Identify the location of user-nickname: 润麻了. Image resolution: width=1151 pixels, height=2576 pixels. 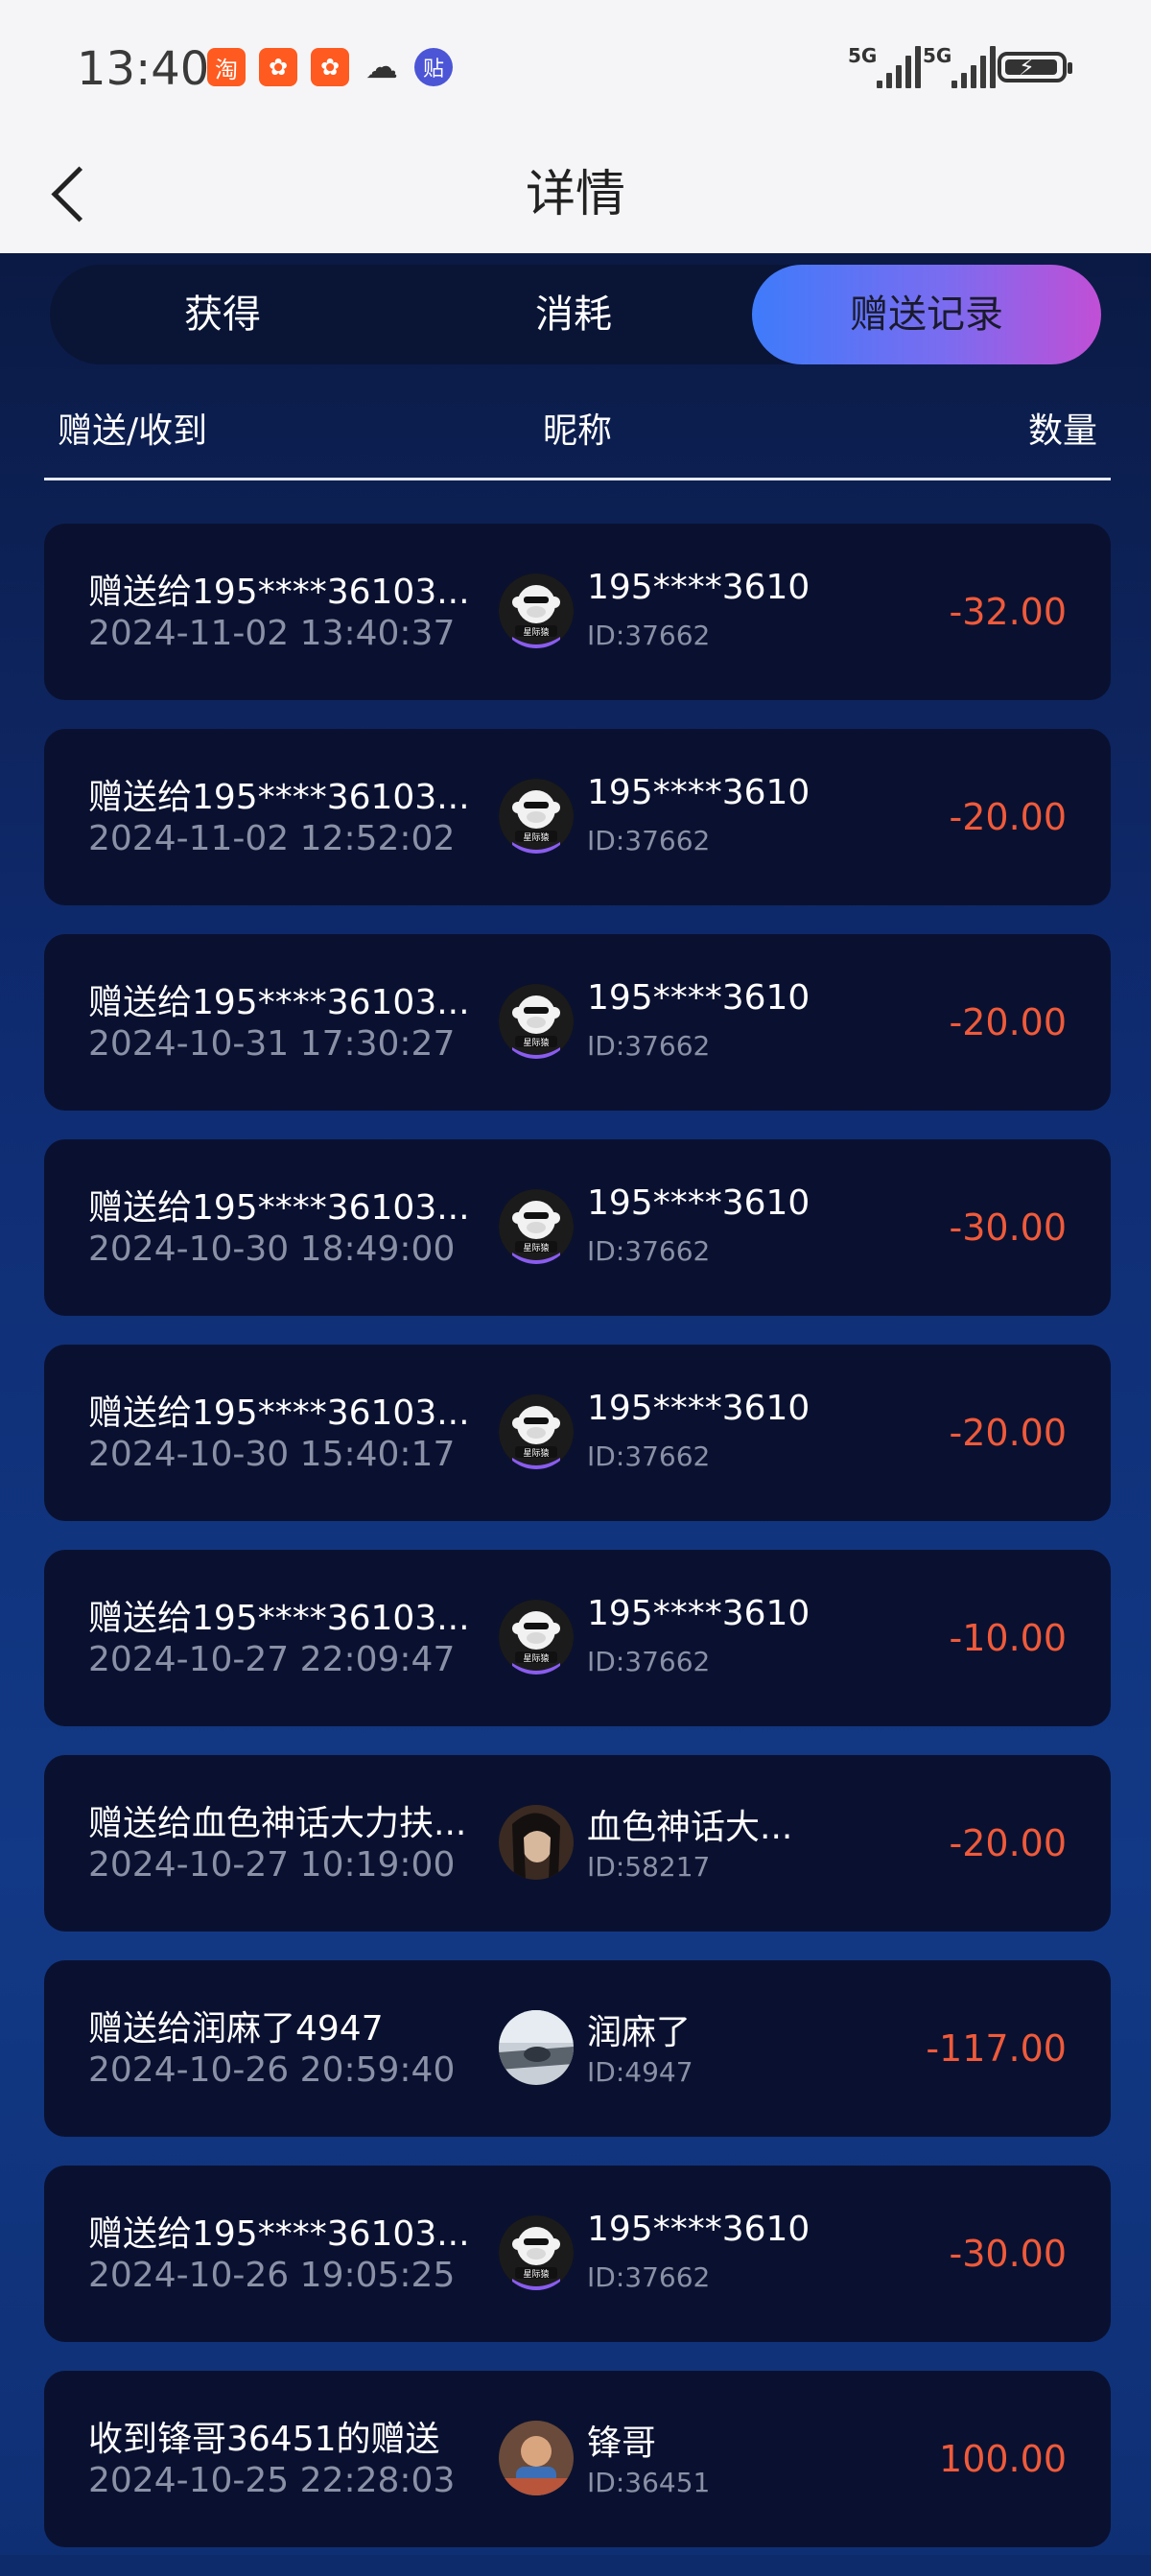
(639, 2032).